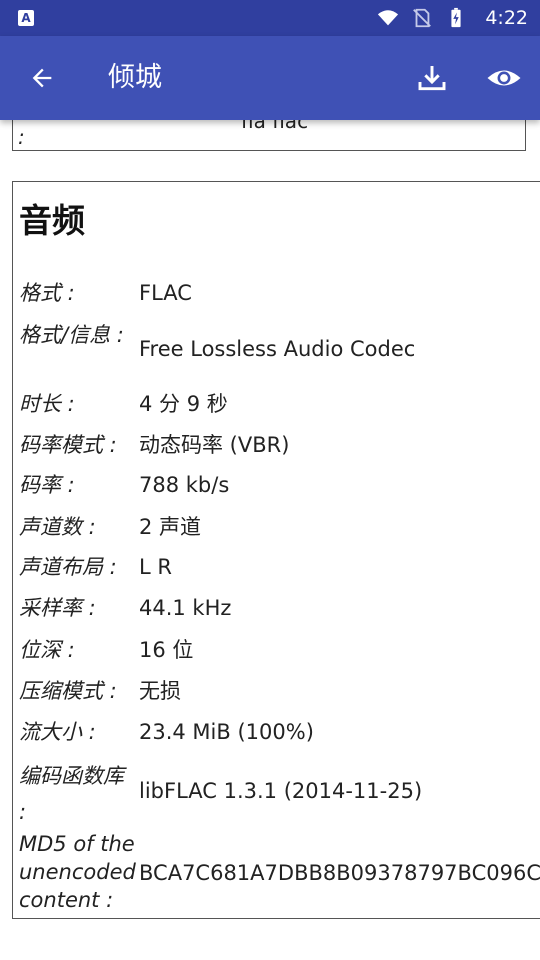 The image size is (540, 960). Describe the element at coordinates (277, 349) in the screenshot. I see `row-value: Free Lossless Audio Codec` at that location.